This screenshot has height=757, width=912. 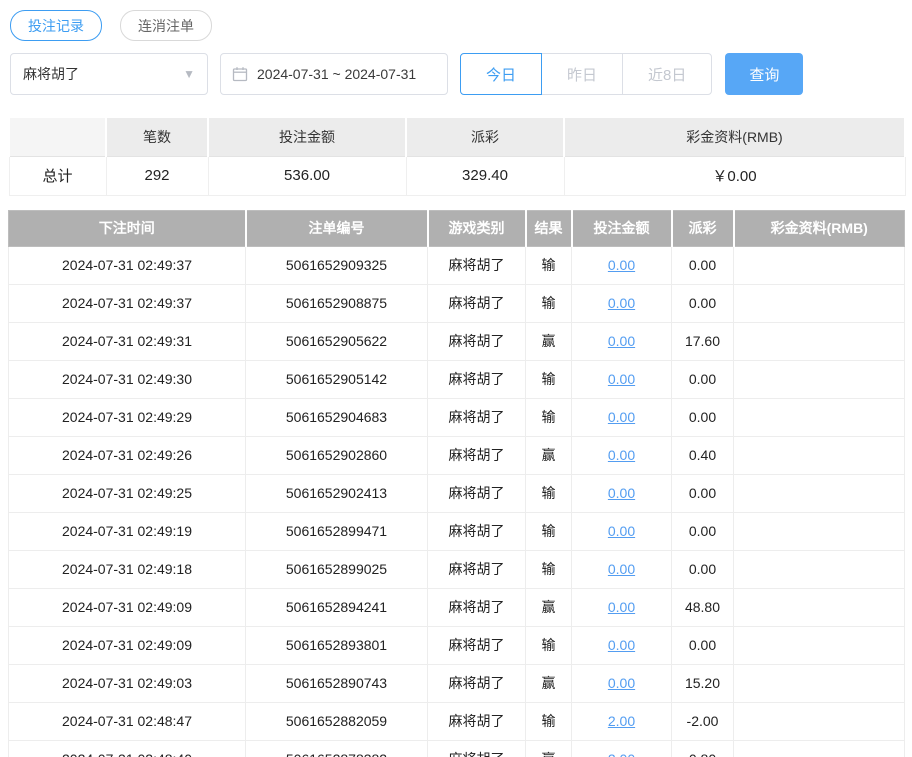 What do you see at coordinates (336, 569) in the screenshot?
I see `cell-order-id: 5061652899025` at bounding box center [336, 569].